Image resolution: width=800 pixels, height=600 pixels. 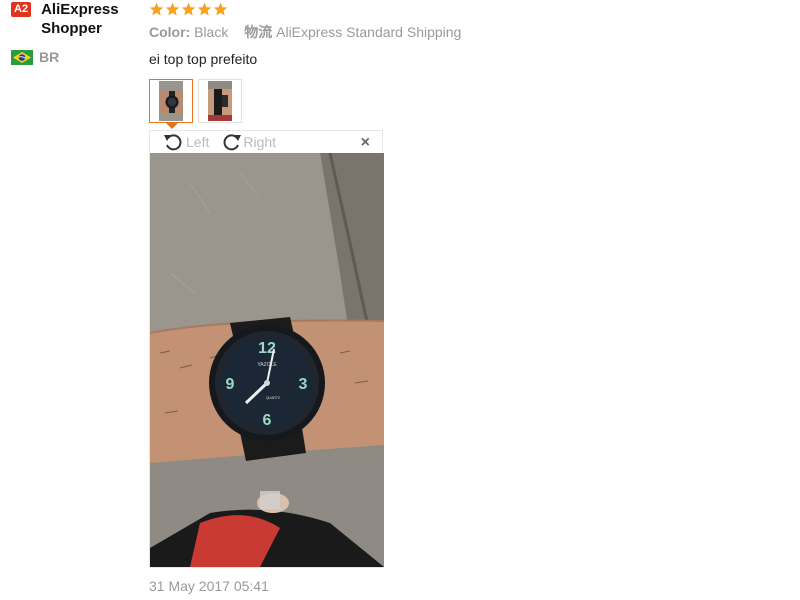 I want to click on watch-photo-thumbnail-image, so click(x=171, y=101).